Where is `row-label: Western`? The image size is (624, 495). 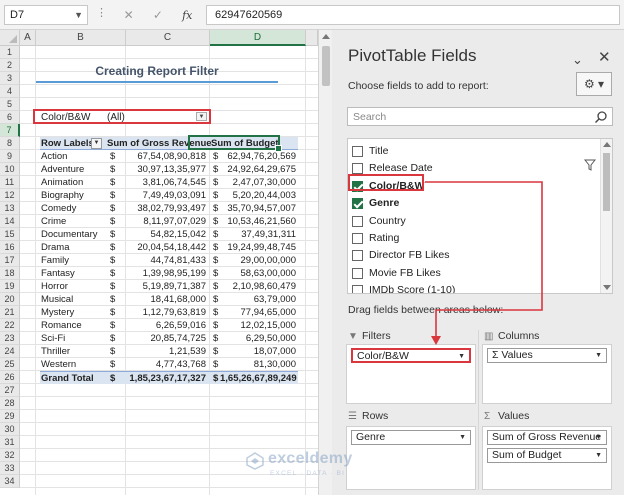
row-label: Western is located at coordinates (58, 364).